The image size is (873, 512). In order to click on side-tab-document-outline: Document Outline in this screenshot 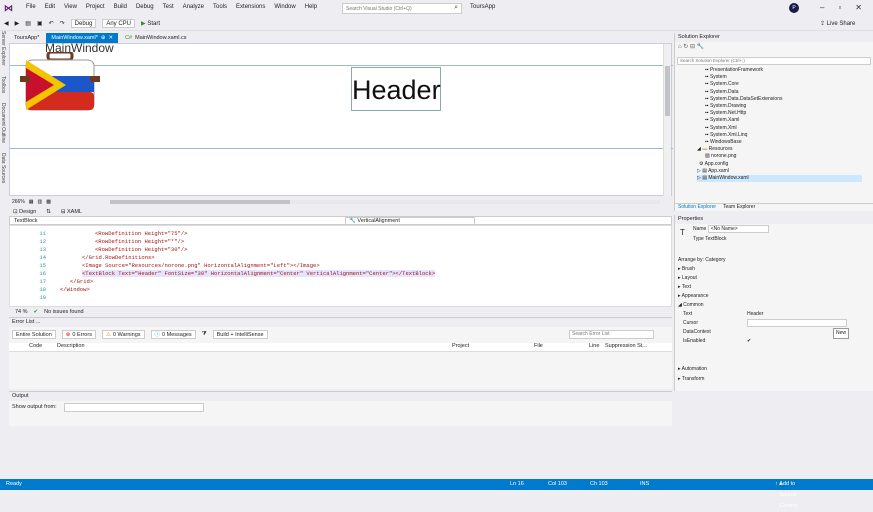, I will do `click(3, 123)`.